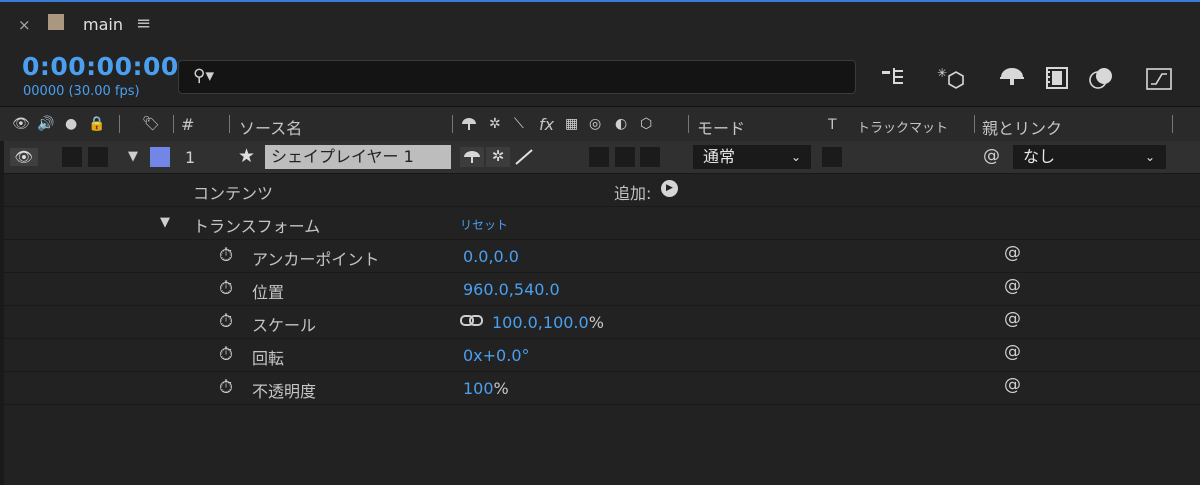 This screenshot has width=1200, height=485. What do you see at coordinates (719, 156) in the screenshot?
I see `blend-mode-value: 通常` at bounding box center [719, 156].